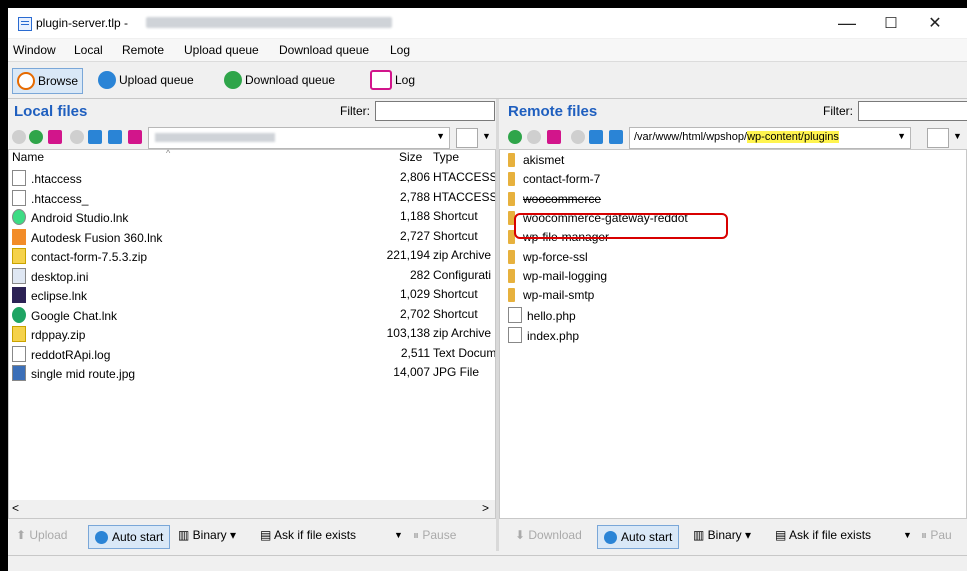 The width and height of the screenshot is (967, 571). Describe the element at coordinates (221, 50) in the screenshot. I see `menu-upload-queue: Upload queue` at that location.